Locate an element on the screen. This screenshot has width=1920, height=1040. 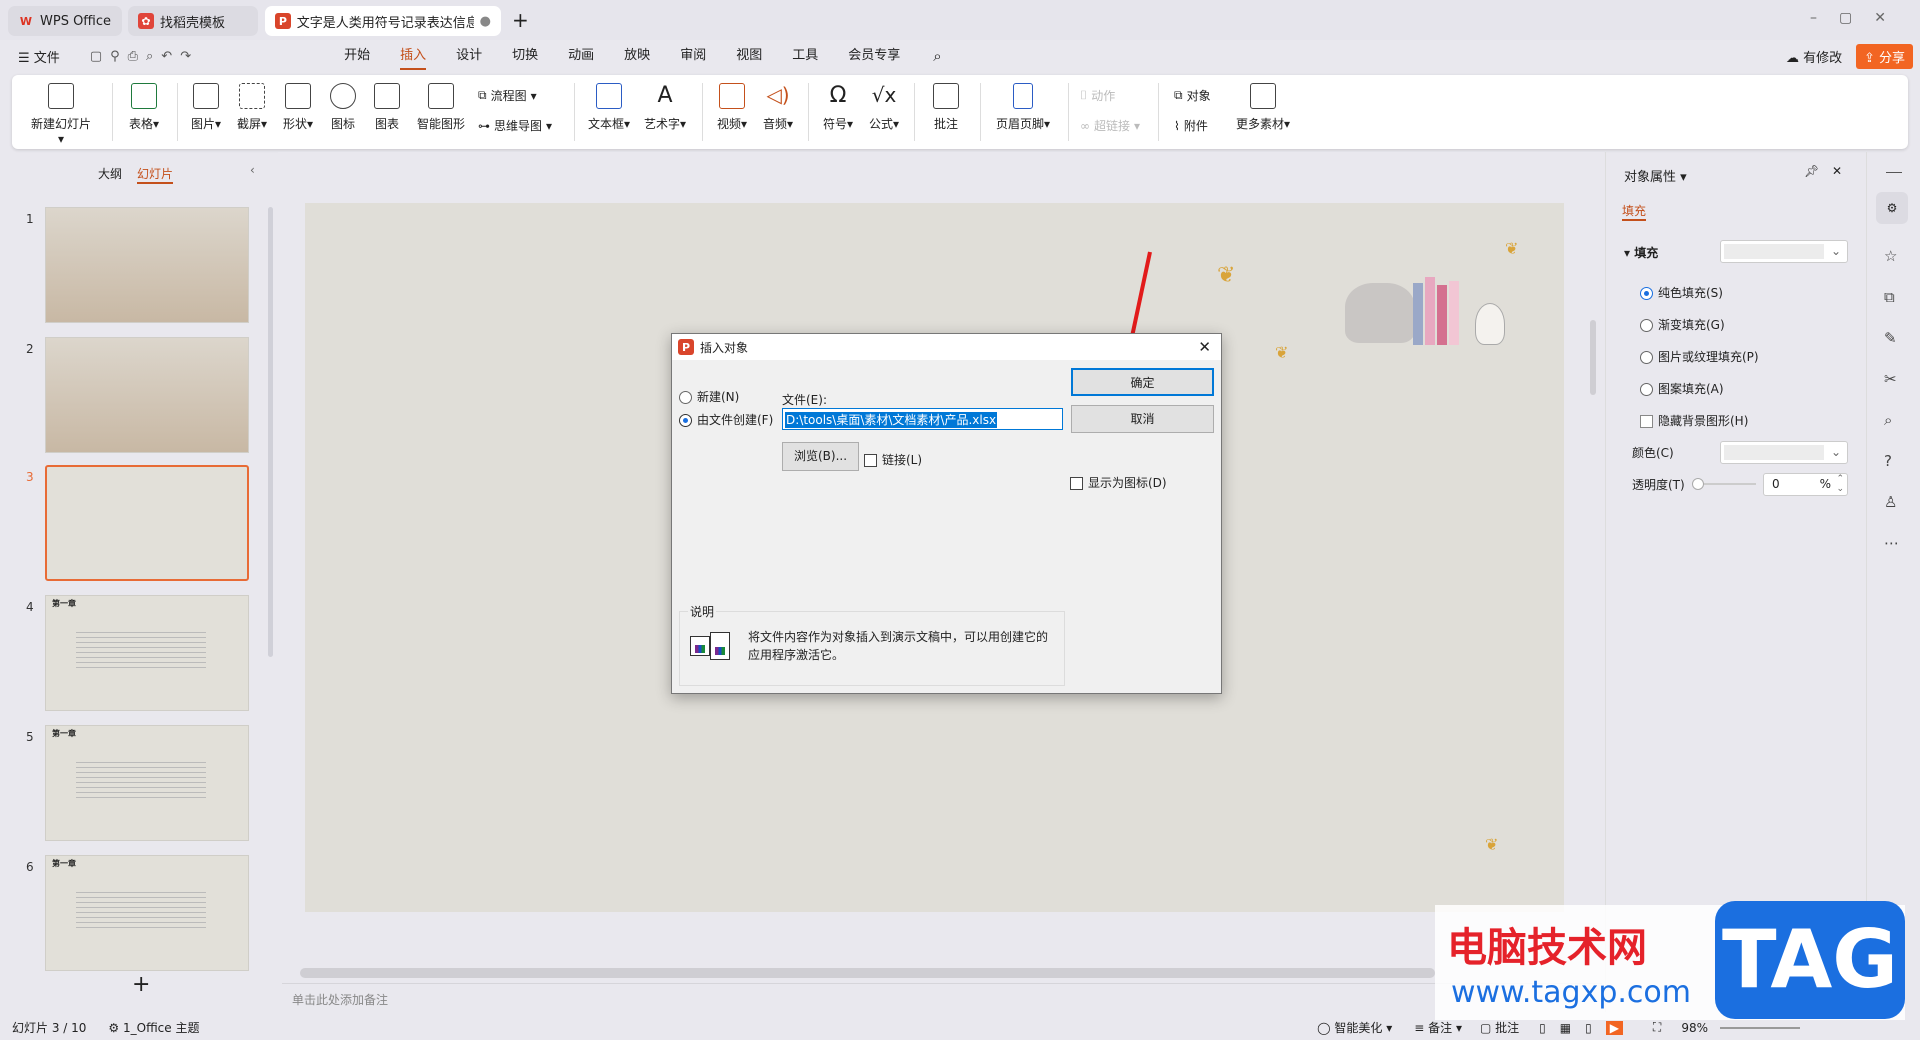
search-icon: ⌕ is located at coordinates (928, 56).